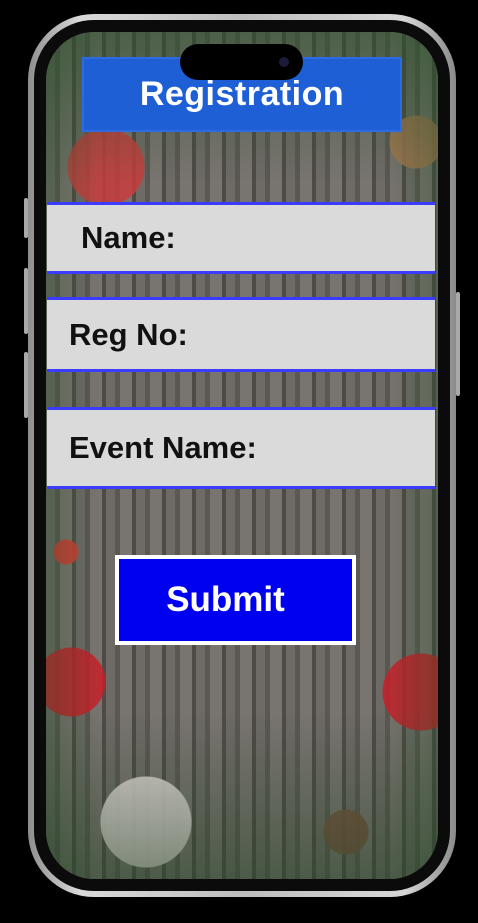  I want to click on reg-no-field: Reg No:, so click(241, 334).